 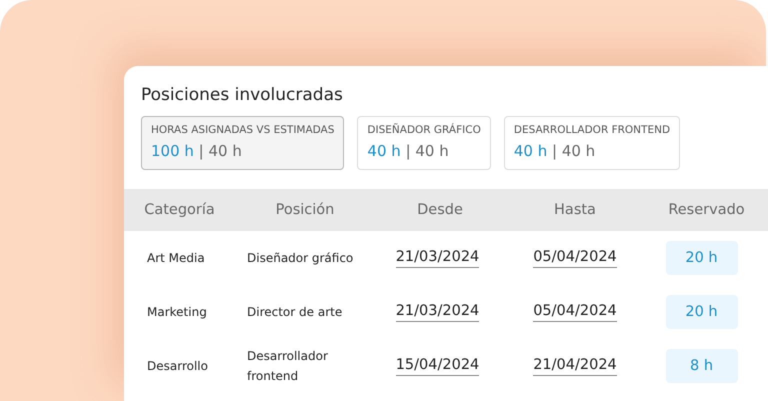 I want to click on section-title: Posiciones involucradas, so click(x=242, y=95).